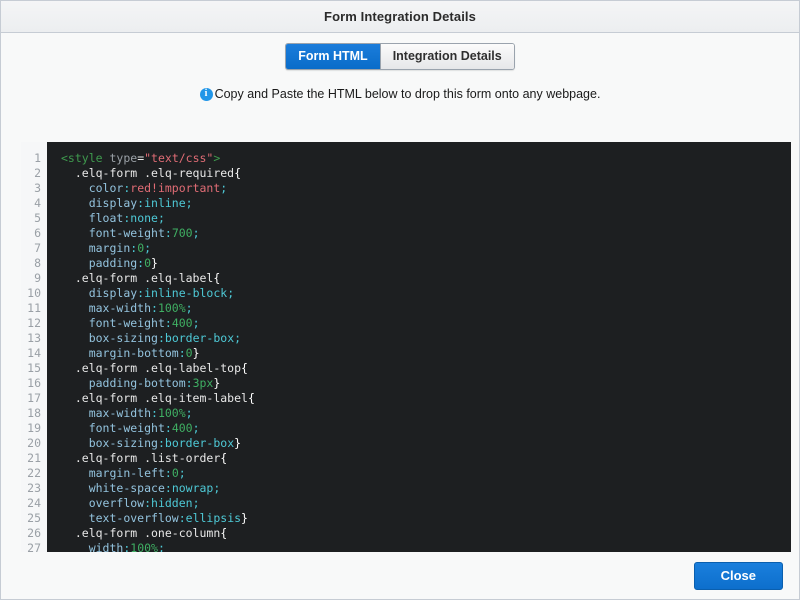 This screenshot has width=800, height=600. I want to click on line-number: 2, so click(37, 173).